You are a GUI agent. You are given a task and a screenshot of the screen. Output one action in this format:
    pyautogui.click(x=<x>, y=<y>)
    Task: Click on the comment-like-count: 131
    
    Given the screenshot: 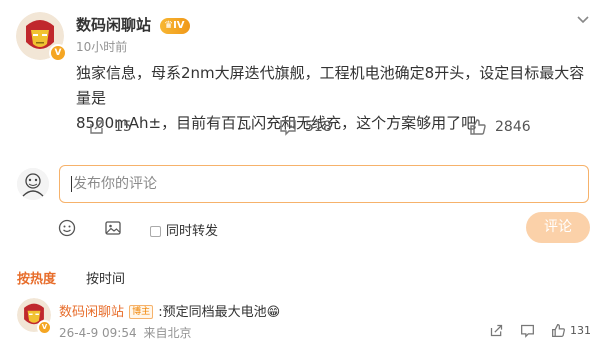 What is the action you would take?
    pyautogui.click(x=580, y=330)
    